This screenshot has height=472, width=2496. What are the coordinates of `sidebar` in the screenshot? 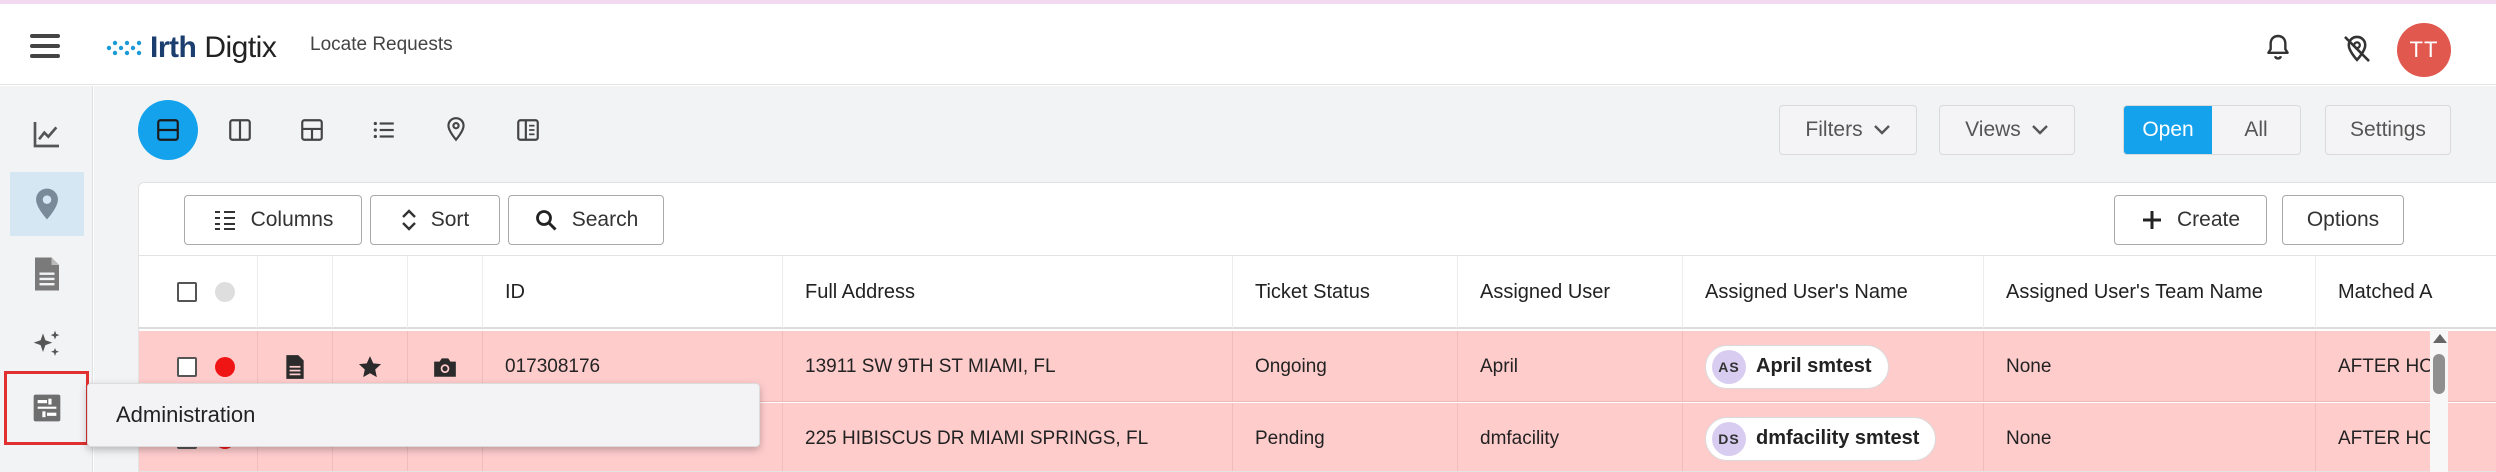 It's located at (46, 279).